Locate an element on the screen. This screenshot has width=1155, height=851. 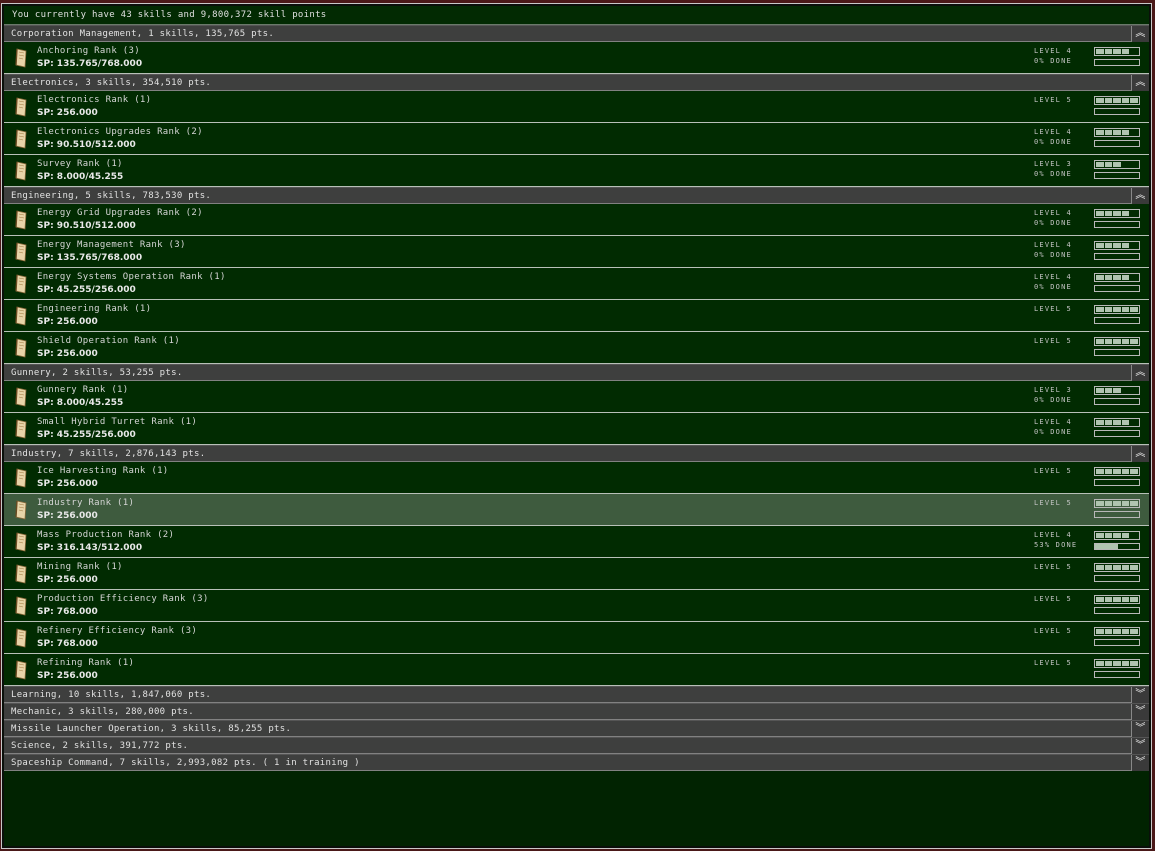
skill-name: Engineering Rank (1) is located at coordinates (94, 309).